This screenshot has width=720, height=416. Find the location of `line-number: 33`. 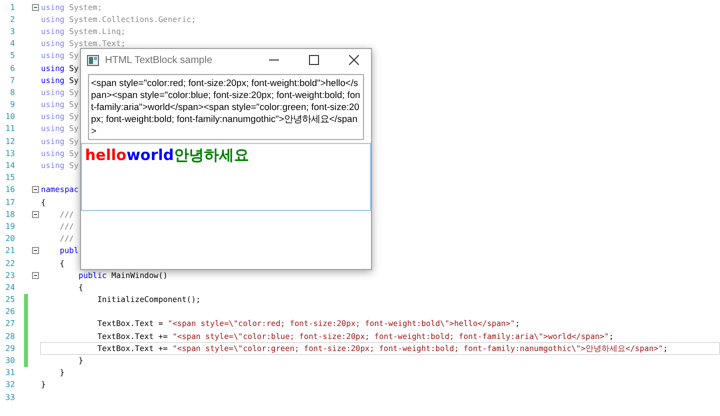

line-number: 33 is located at coordinates (9, 397).